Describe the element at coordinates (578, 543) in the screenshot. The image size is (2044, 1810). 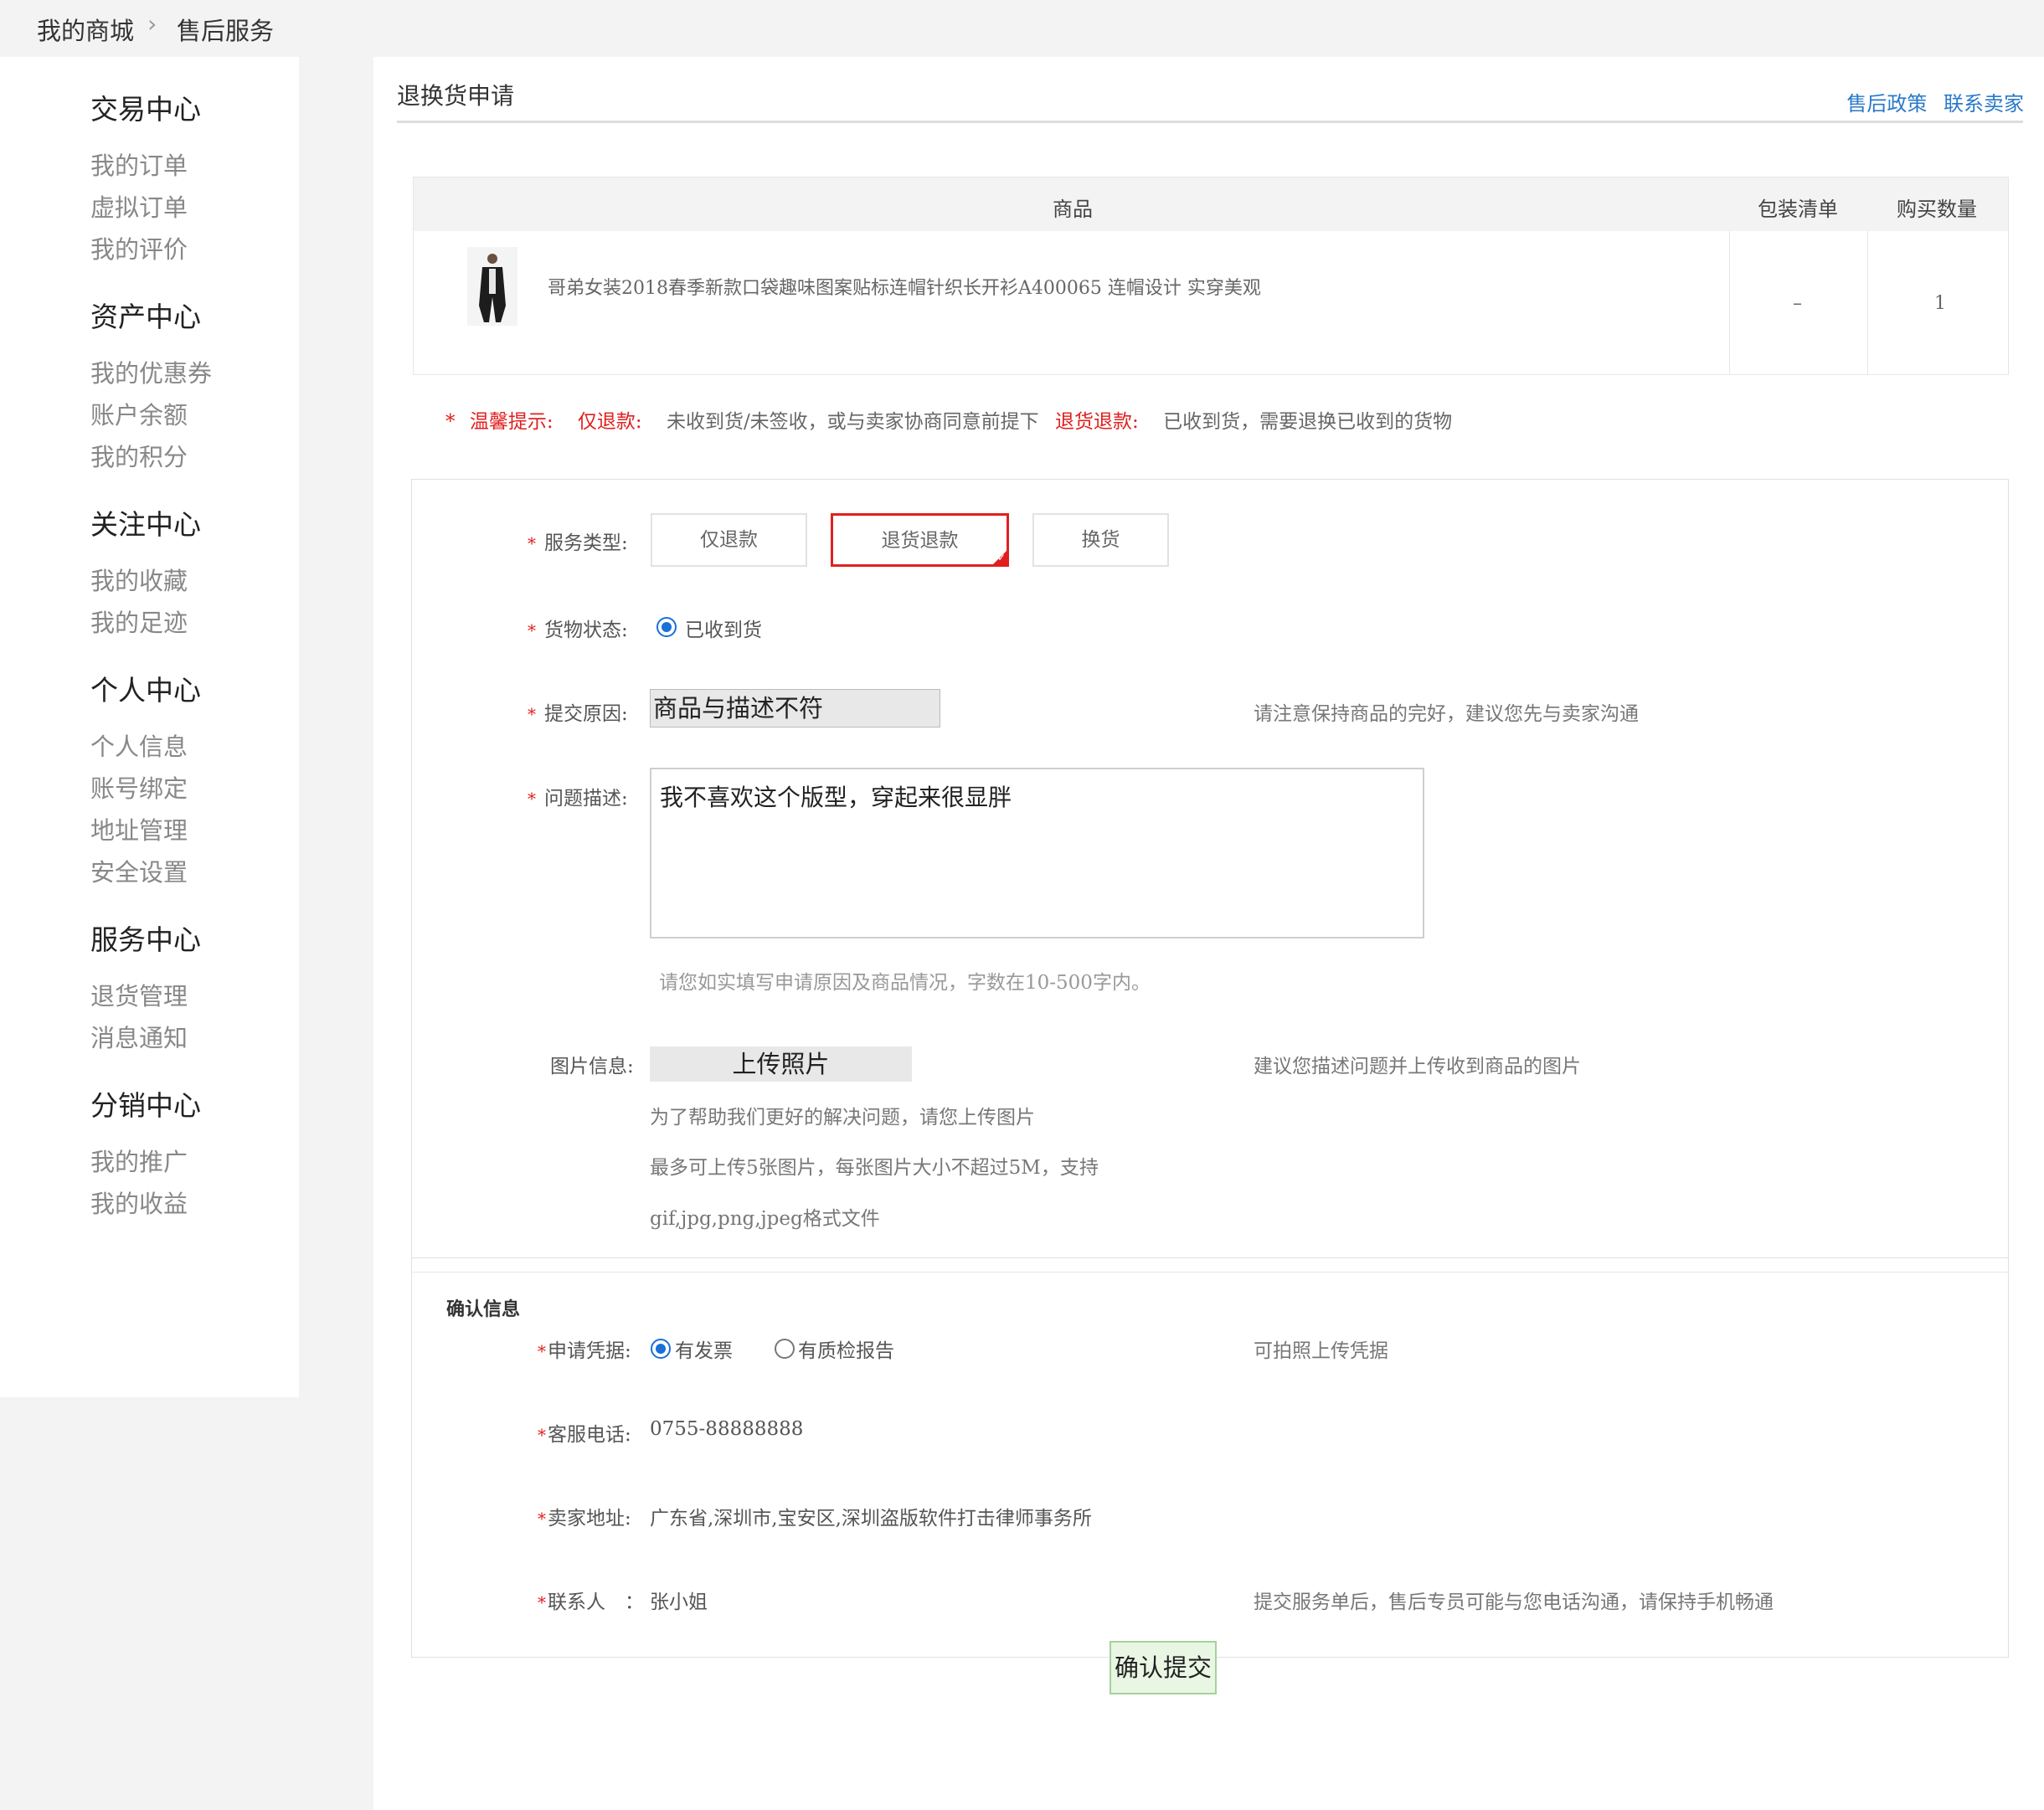
I see `service-type-label: * 服务类型:` at that location.